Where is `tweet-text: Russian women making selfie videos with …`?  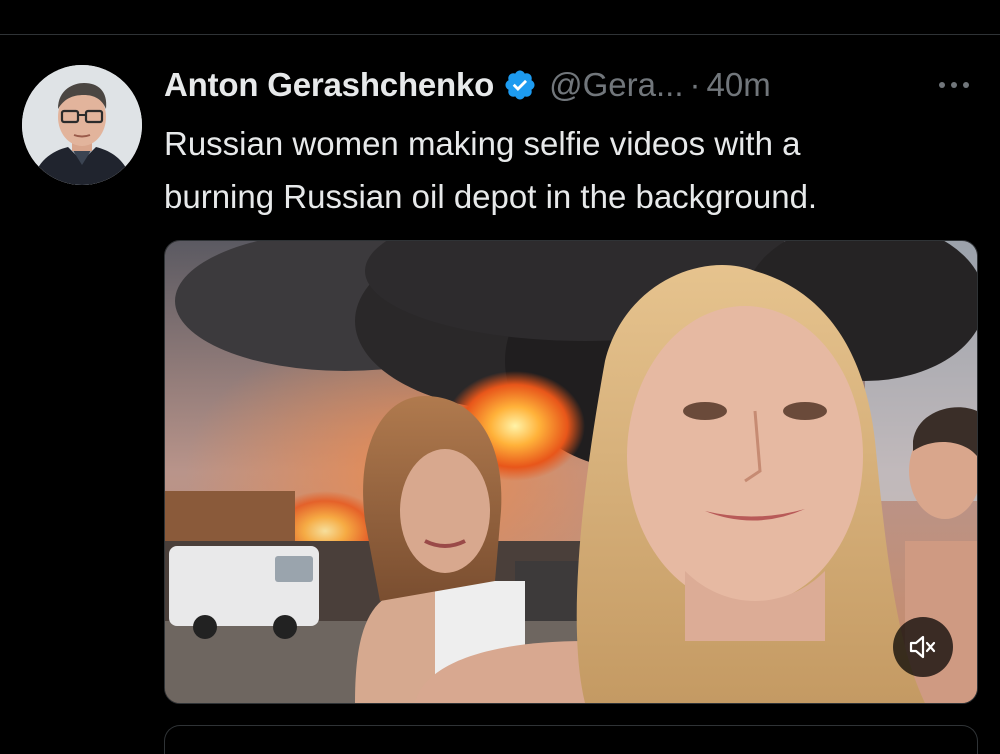
tweet-text: Russian women making selfie videos with … is located at coordinates (574, 170).